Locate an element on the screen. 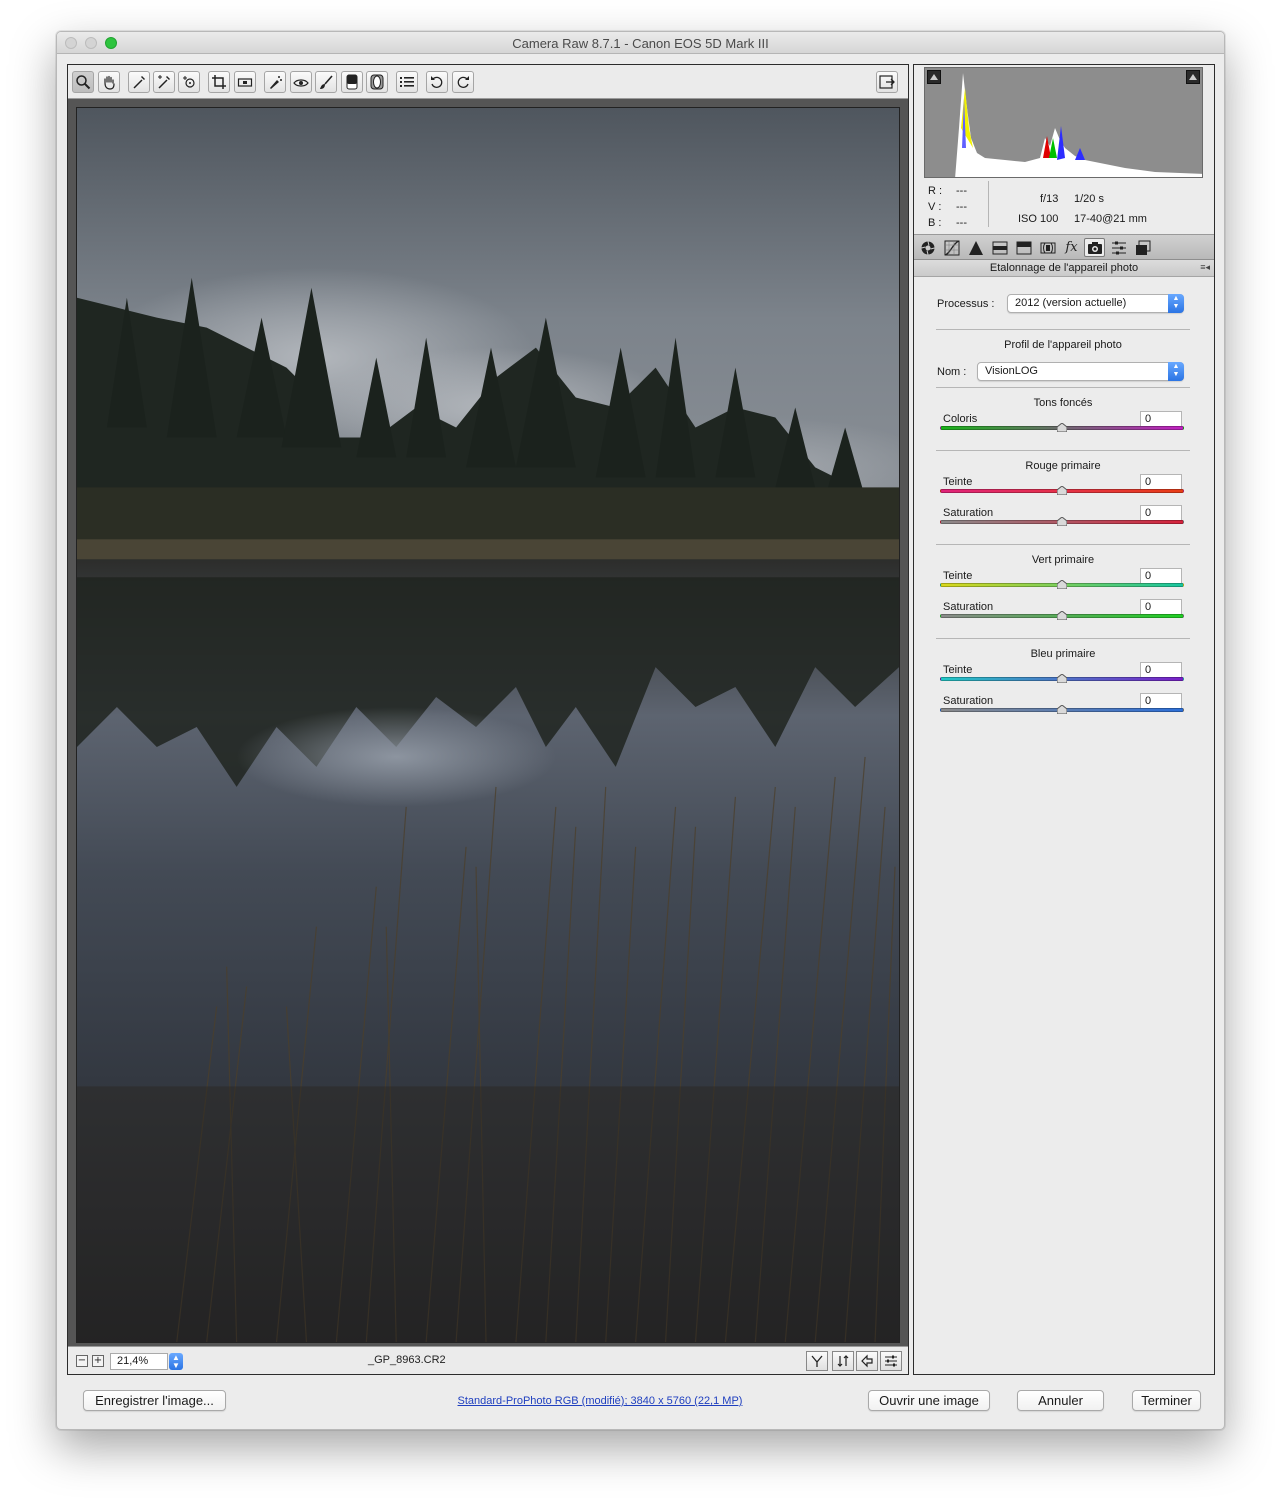  rotate-right-button is located at coordinates (463, 82).